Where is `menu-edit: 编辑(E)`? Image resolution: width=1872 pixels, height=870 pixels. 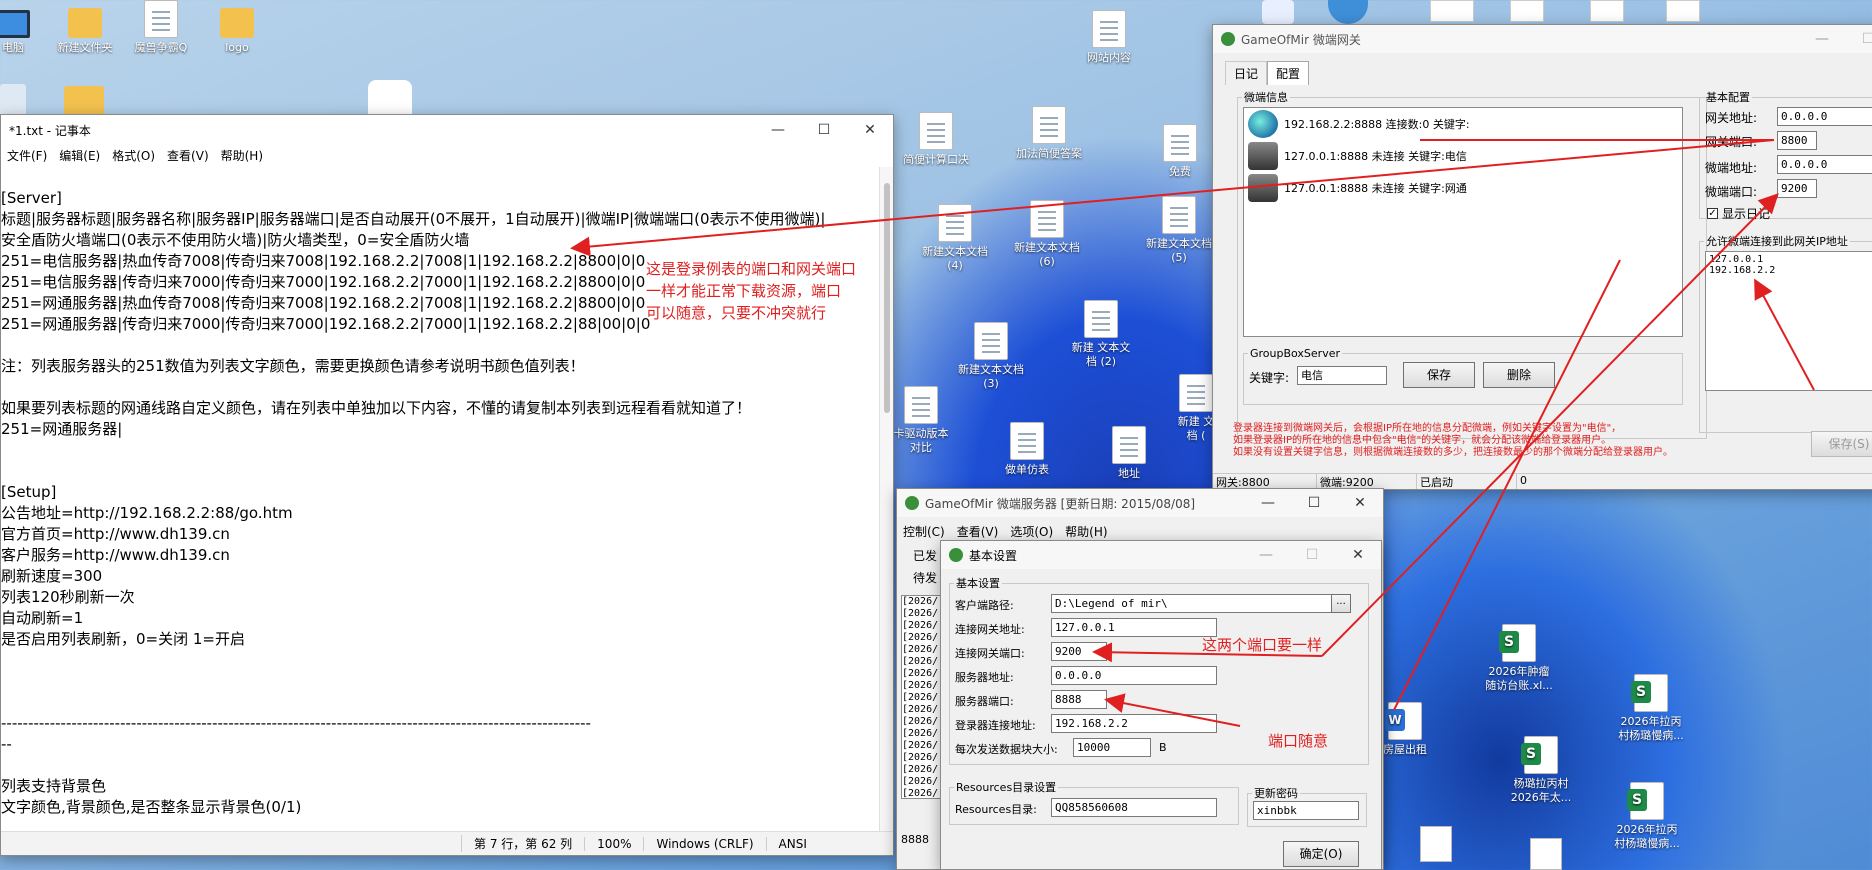
menu-edit: 编辑(E) is located at coordinates (79, 155).